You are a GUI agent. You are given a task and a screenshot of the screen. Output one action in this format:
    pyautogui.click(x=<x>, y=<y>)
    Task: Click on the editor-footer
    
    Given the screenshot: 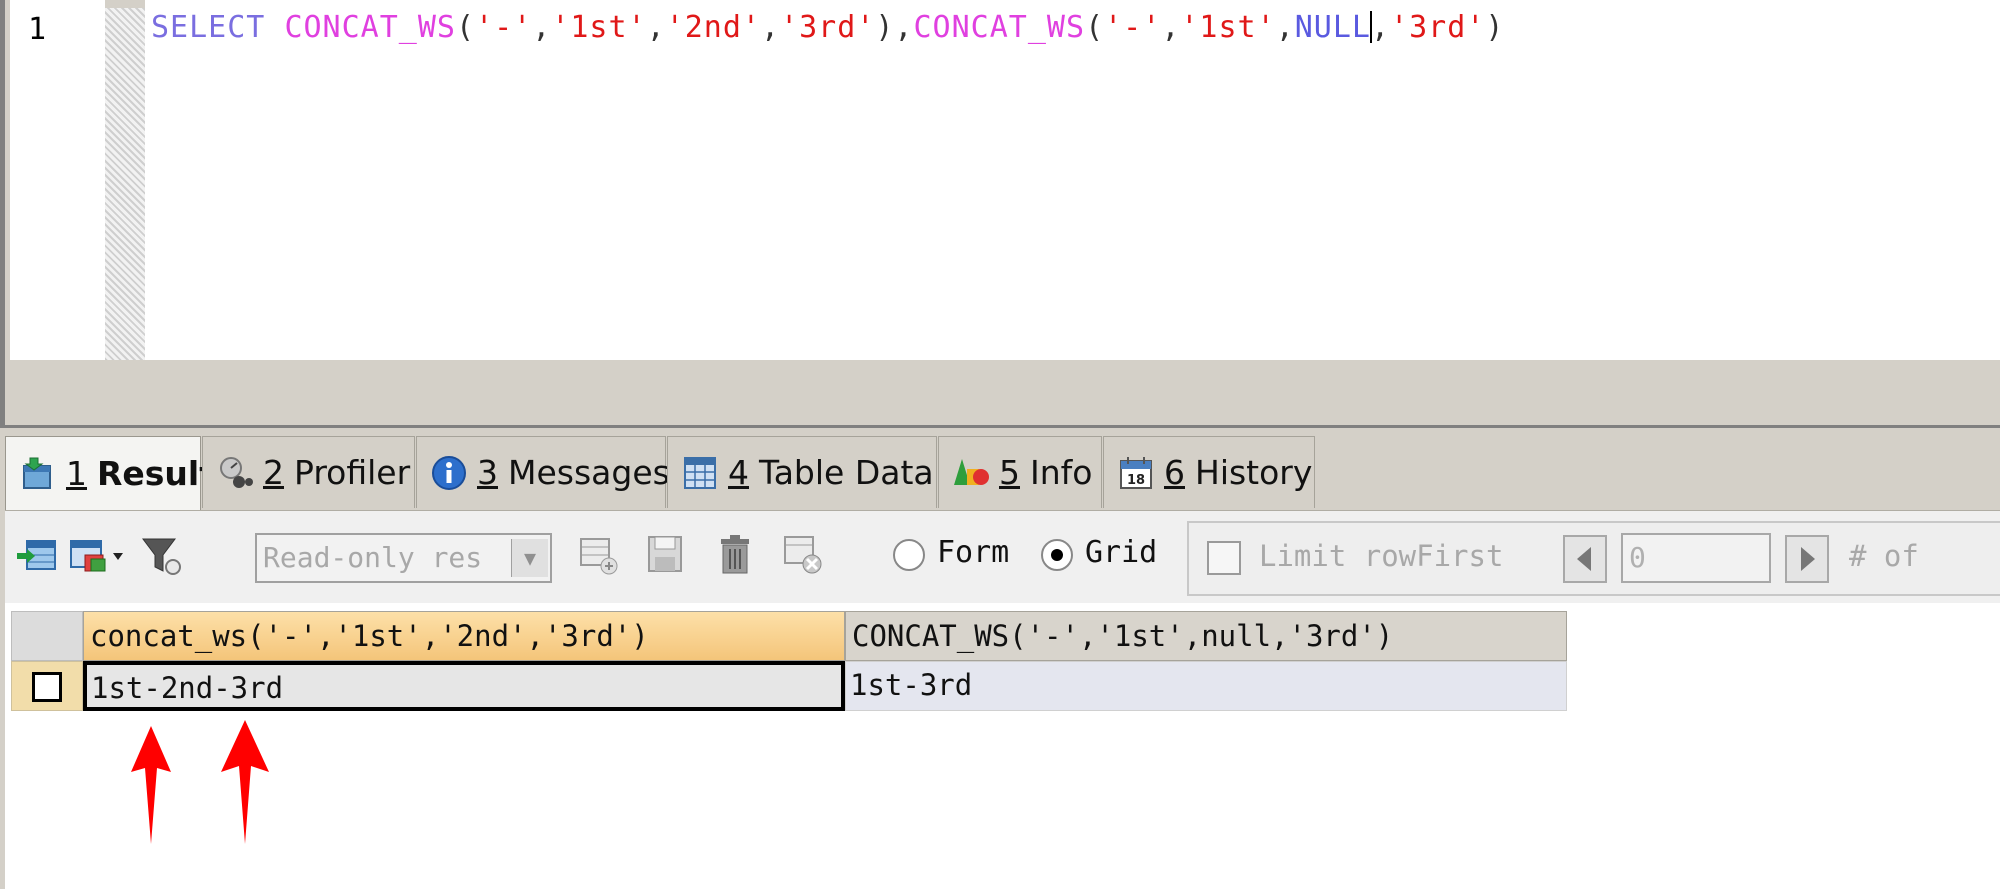 What is the action you would take?
    pyautogui.click(x=1002, y=392)
    